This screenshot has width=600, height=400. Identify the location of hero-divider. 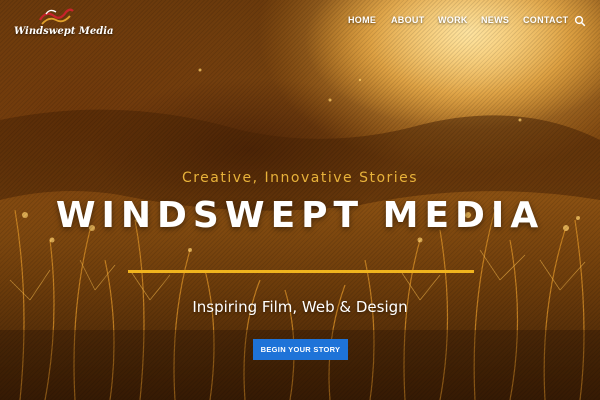
(301, 271).